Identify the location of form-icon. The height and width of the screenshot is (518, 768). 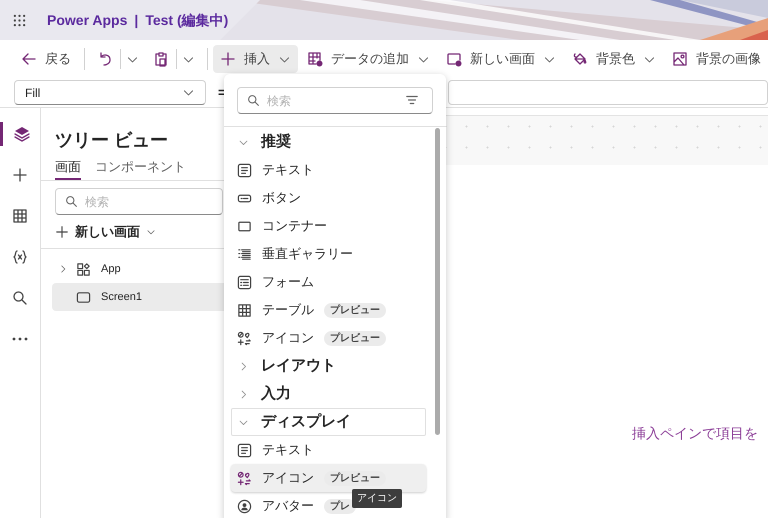
(244, 282).